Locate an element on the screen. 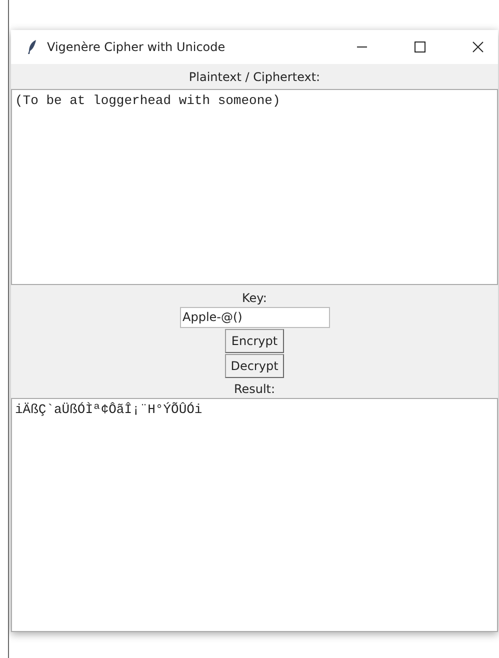  maximize-icon is located at coordinates (420, 47).